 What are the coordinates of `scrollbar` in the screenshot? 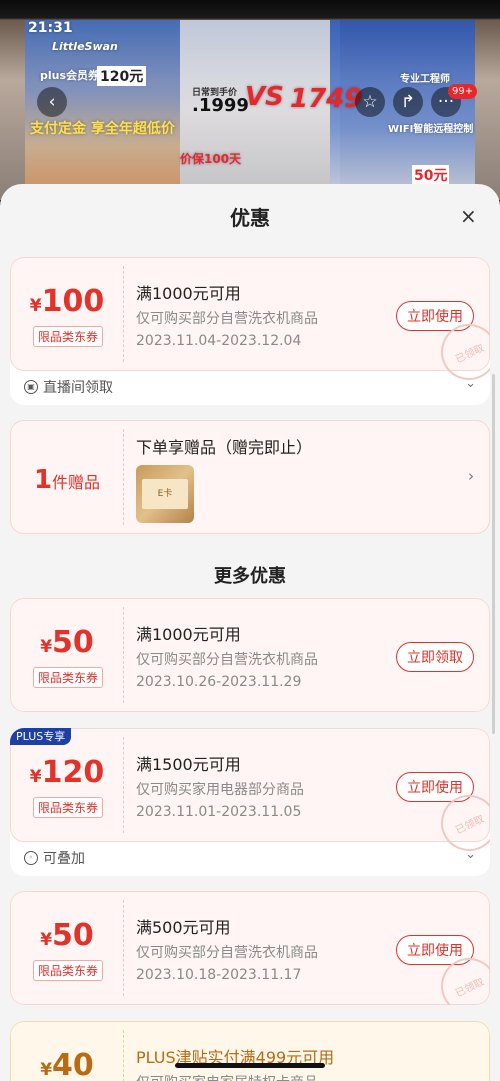 It's located at (493, 554).